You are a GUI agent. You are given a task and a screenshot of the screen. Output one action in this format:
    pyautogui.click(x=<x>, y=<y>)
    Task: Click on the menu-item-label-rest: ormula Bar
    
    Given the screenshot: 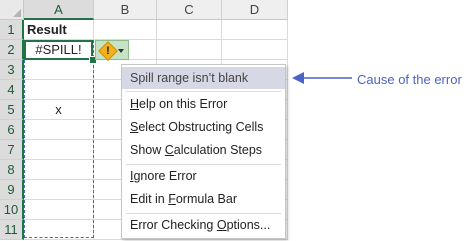 What is the action you would take?
    pyautogui.click(x=206, y=199)
    